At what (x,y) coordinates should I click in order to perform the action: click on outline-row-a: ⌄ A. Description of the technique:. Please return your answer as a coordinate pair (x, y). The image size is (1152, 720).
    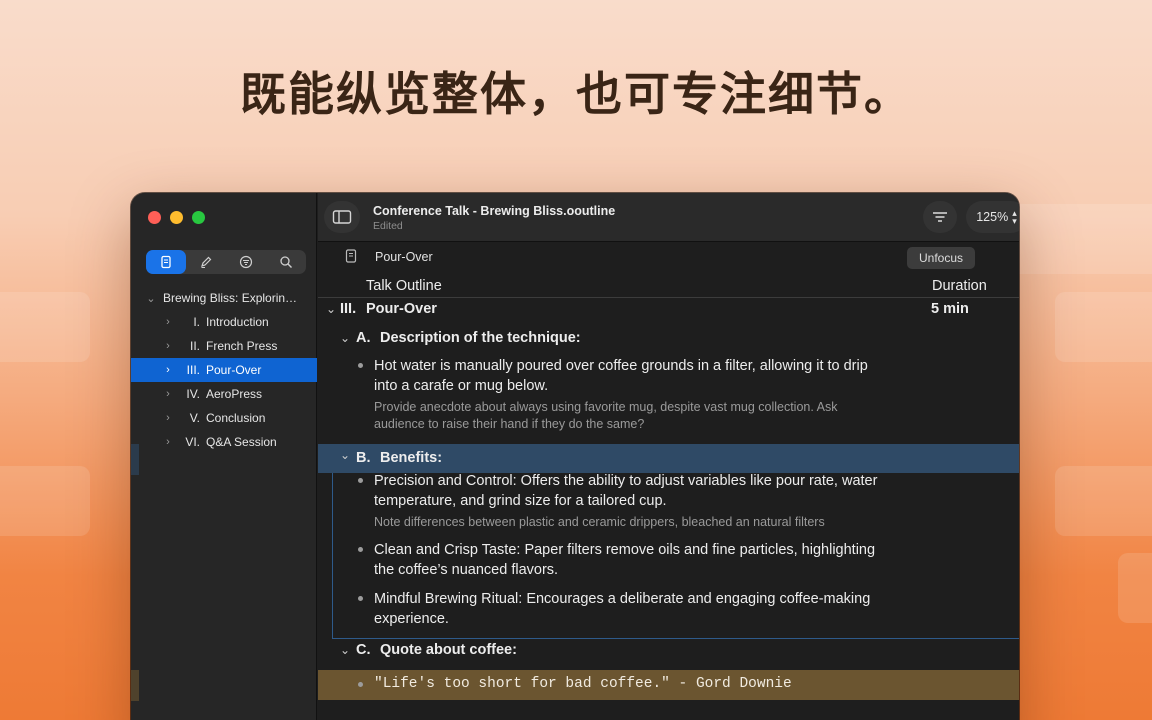
    Looking at the image, I should click on (668, 342).